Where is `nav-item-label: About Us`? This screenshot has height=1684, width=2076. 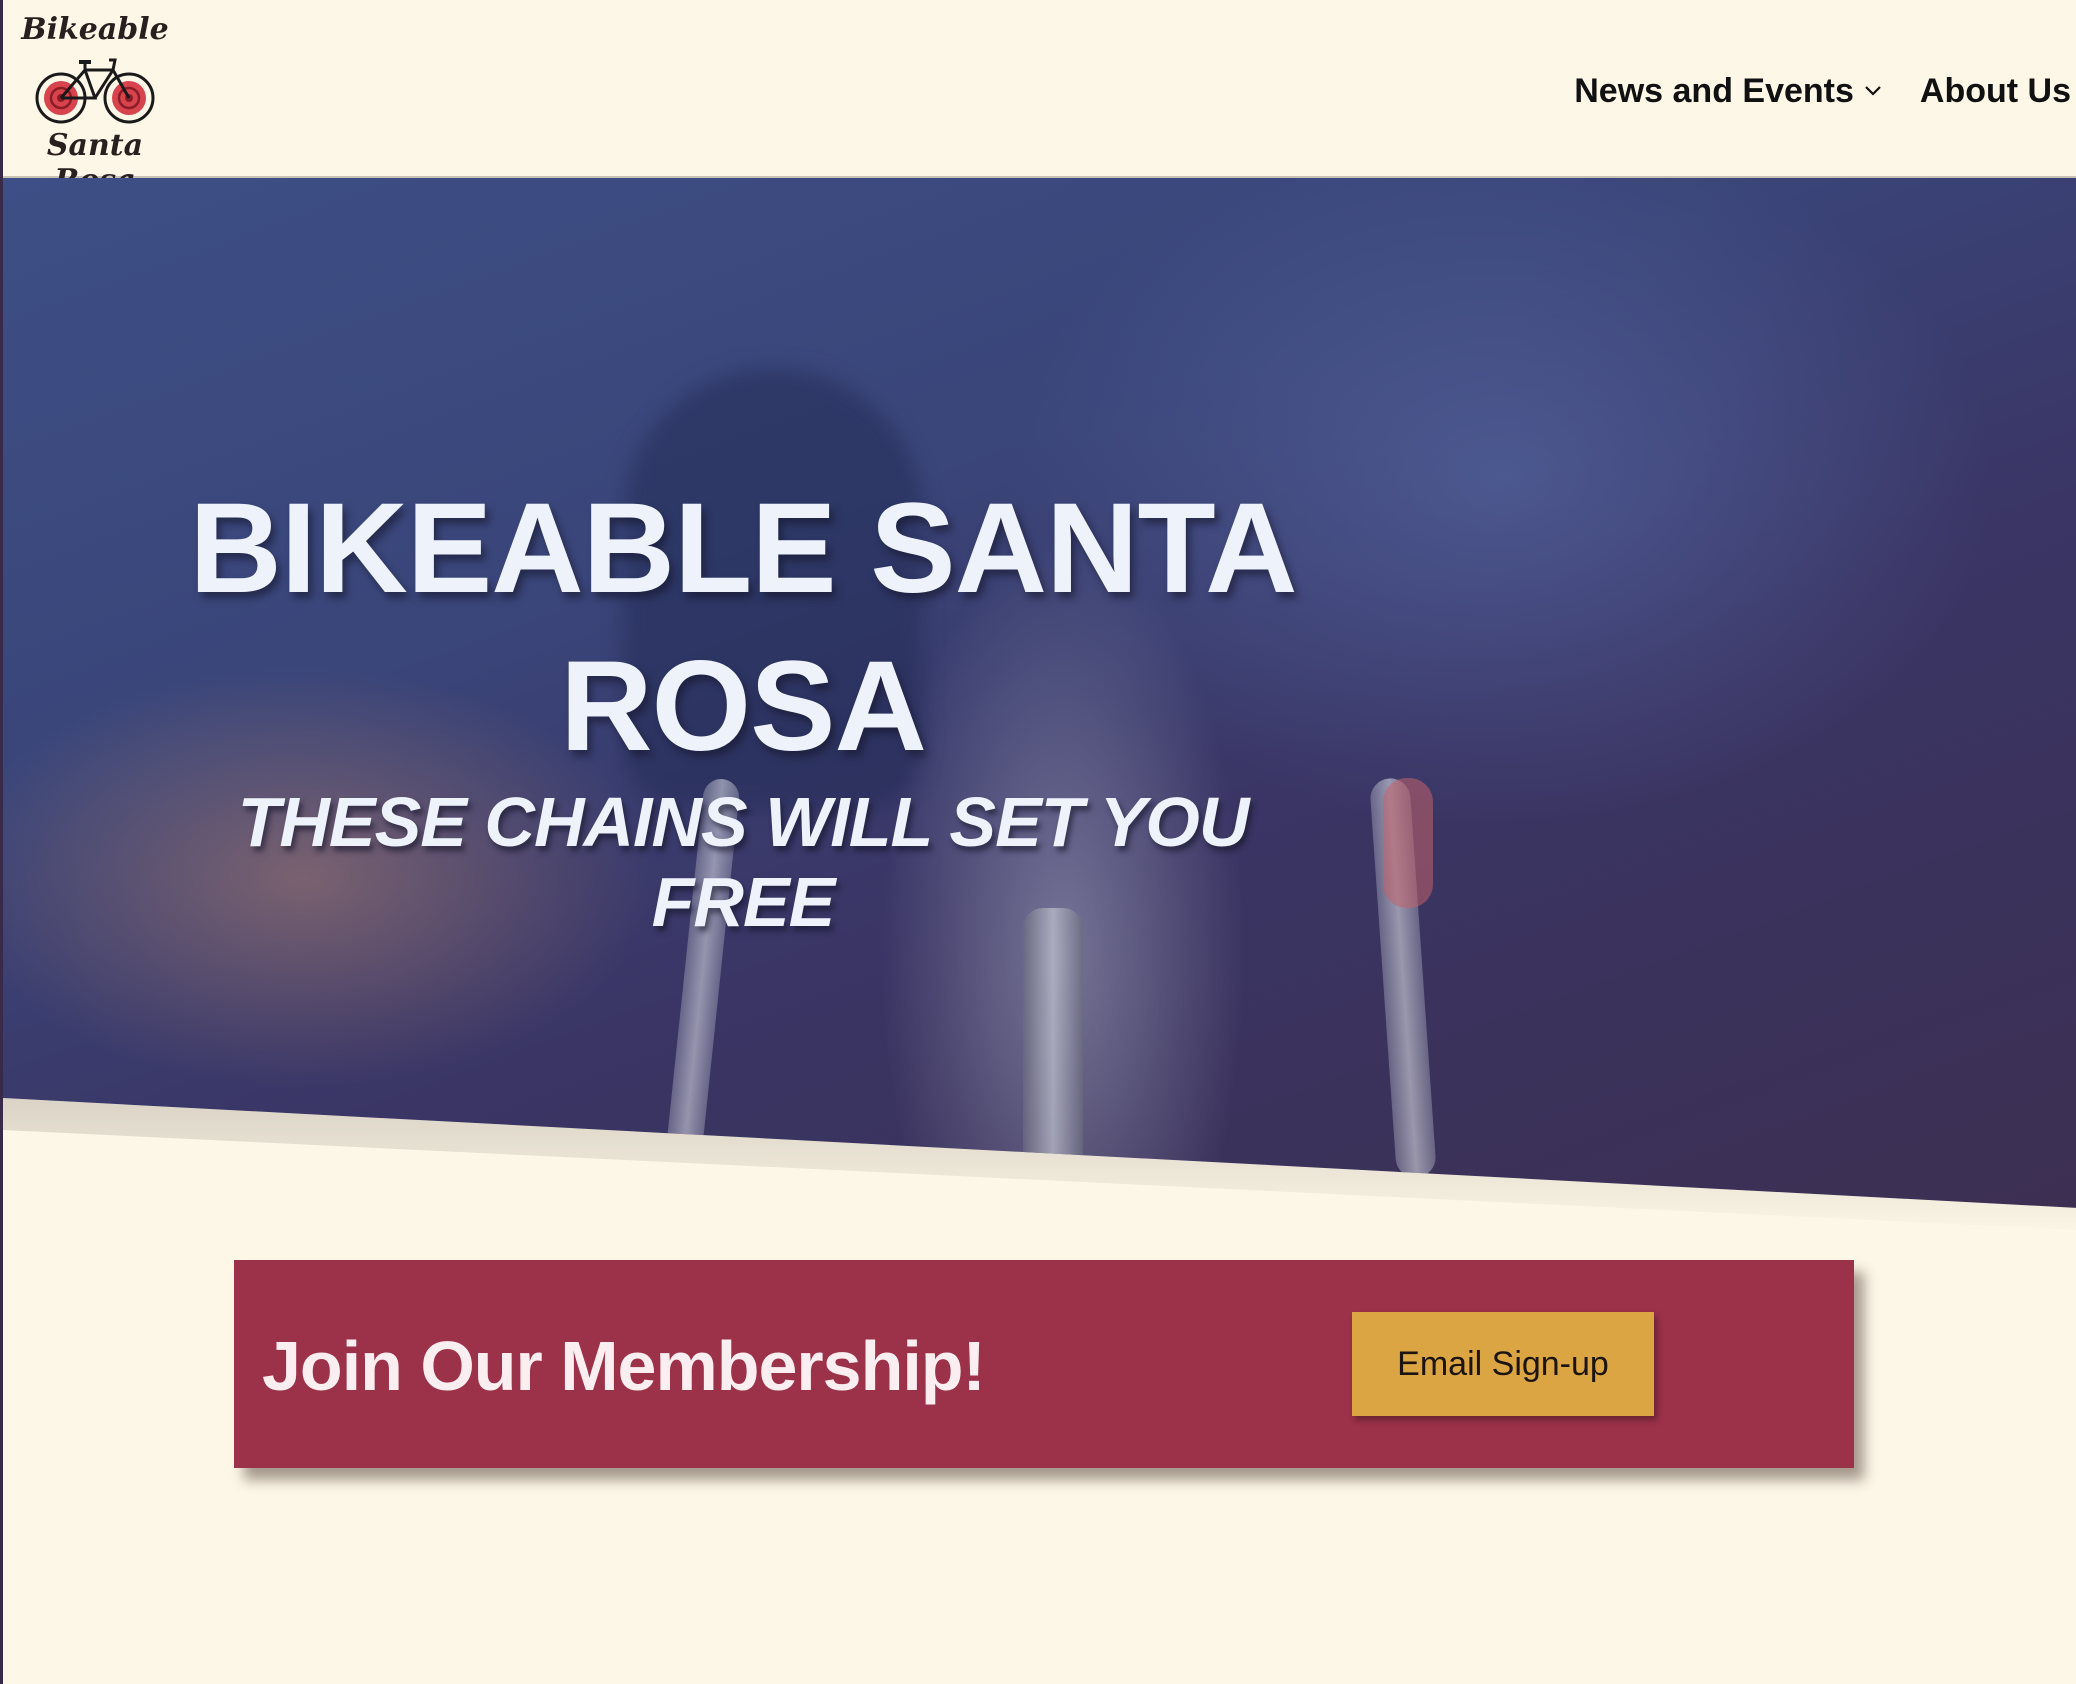 nav-item-label: About Us is located at coordinates (1995, 90).